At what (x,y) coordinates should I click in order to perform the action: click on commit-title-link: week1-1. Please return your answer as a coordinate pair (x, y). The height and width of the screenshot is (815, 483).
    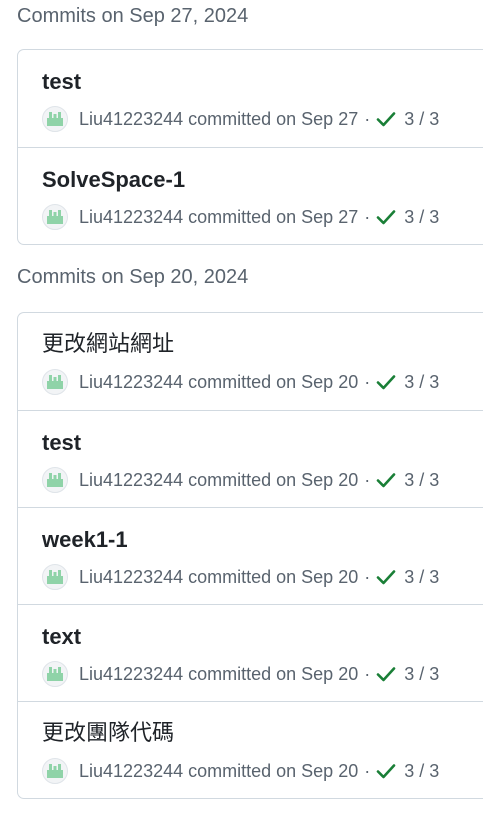
    Looking at the image, I should click on (85, 540).